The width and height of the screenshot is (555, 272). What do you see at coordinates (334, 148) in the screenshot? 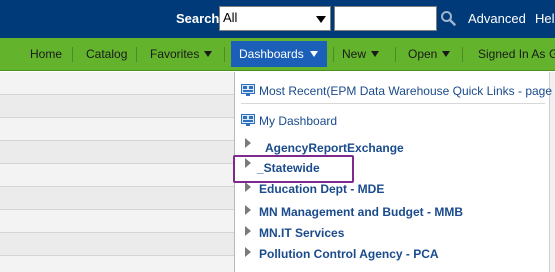
I see `menu-item-agency-report-exchange: AgencyReportExchange` at bounding box center [334, 148].